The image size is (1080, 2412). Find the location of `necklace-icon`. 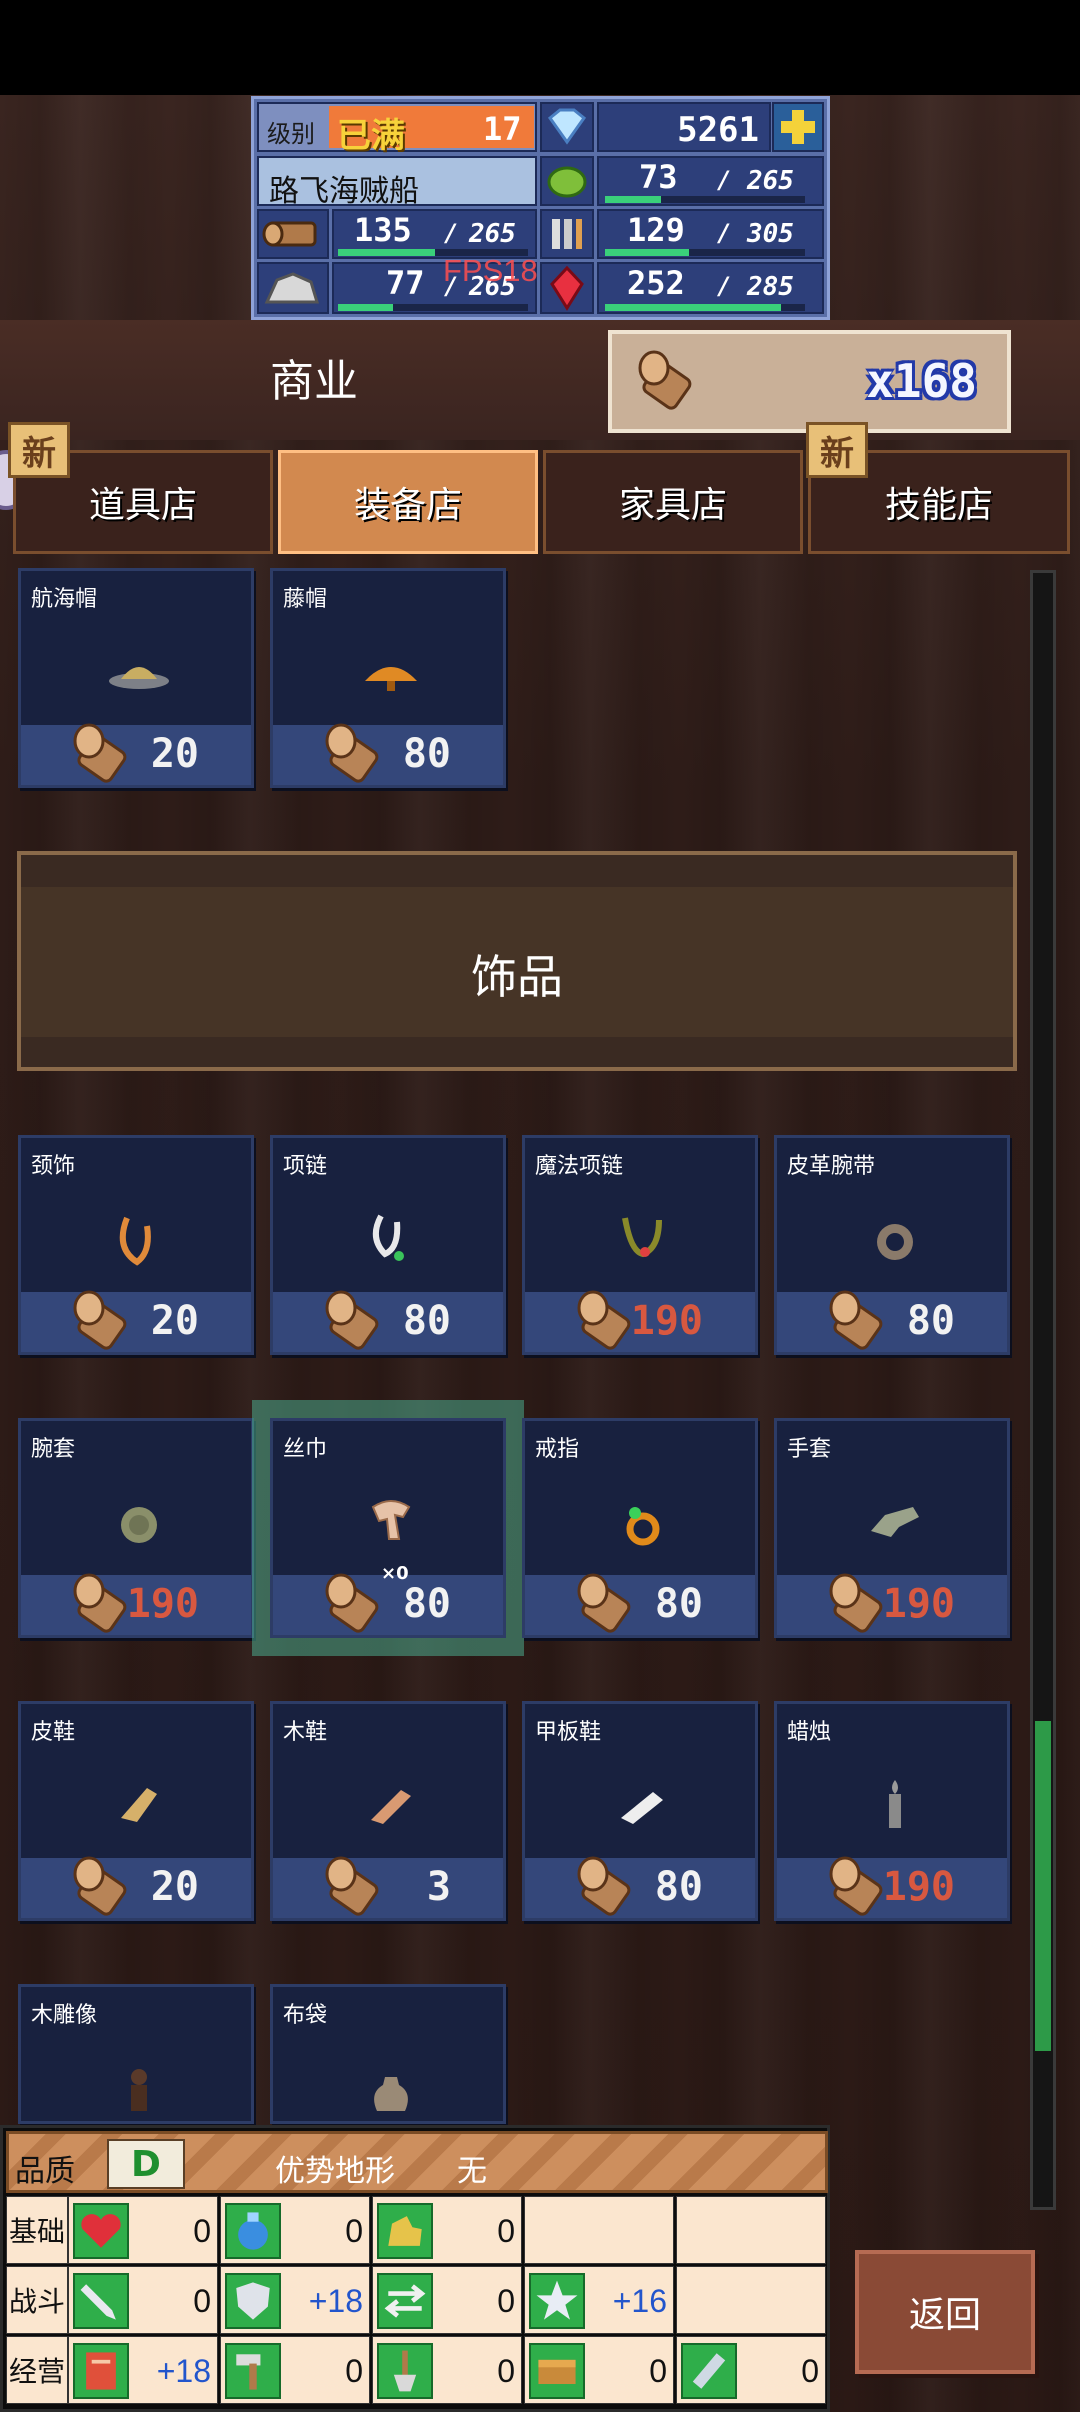

necklace-icon is located at coordinates (388, 1237).